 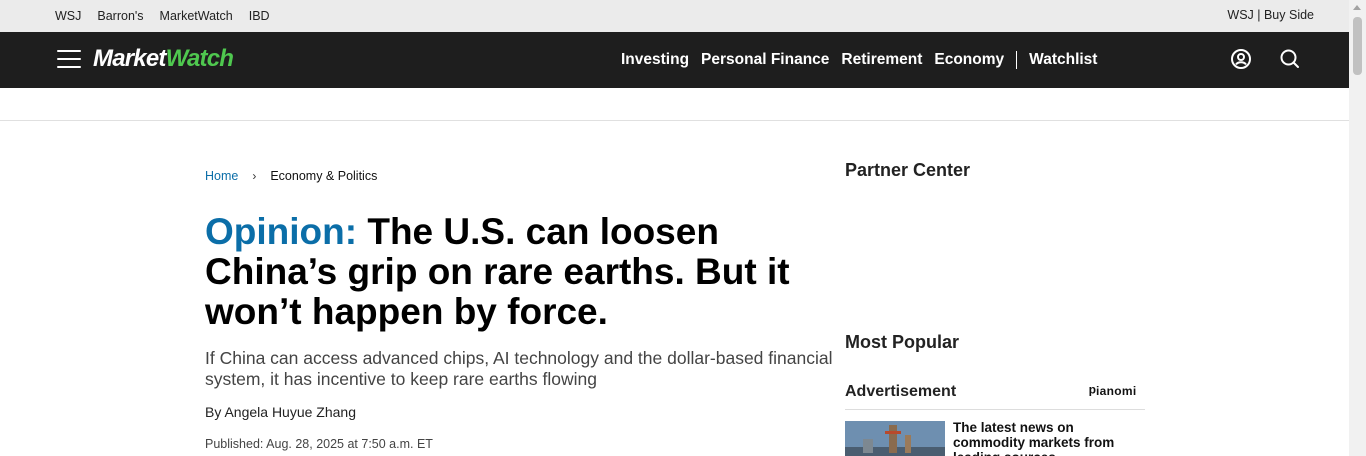 What do you see at coordinates (1357, 7) in the screenshot?
I see `scroll-up-arrow-icon` at bounding box center [1357, 7].